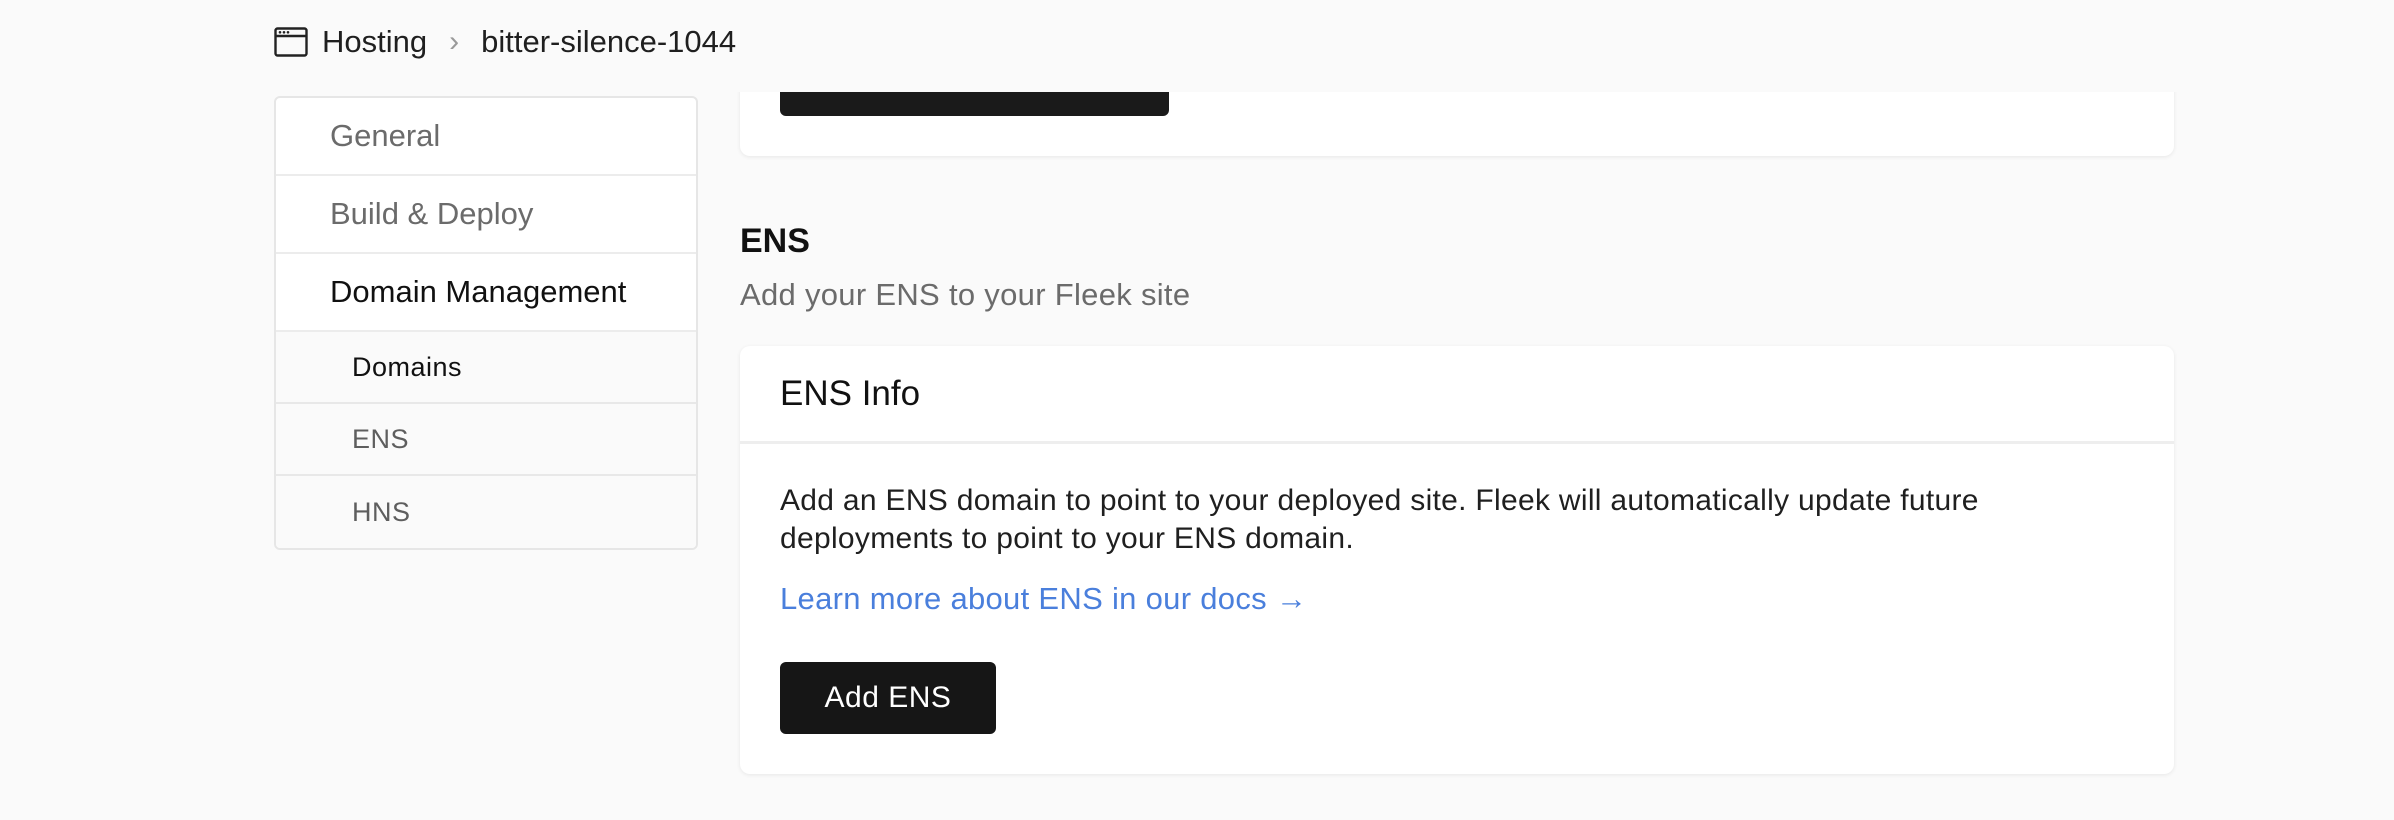 The height and width of the screenshot is (820, 2394). I want to click on sidebar-subitem-hns: HNS, so click(486, 512).